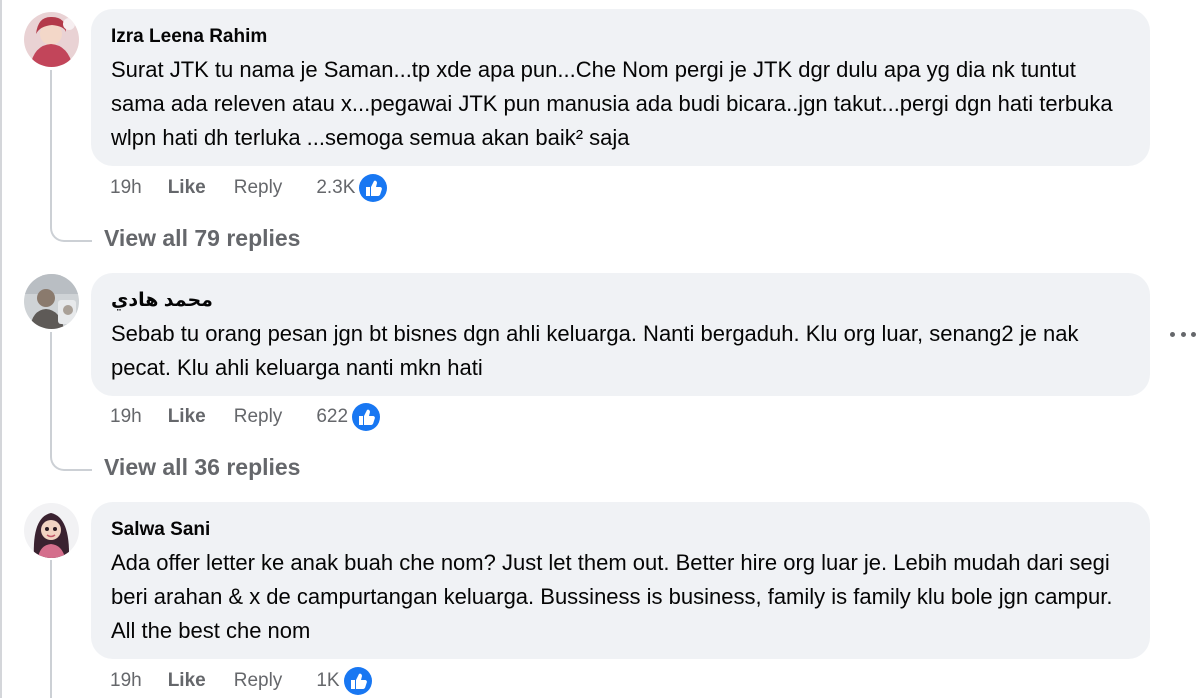  I want to click on comment-author: Salwa Sani, so click(620, 530).